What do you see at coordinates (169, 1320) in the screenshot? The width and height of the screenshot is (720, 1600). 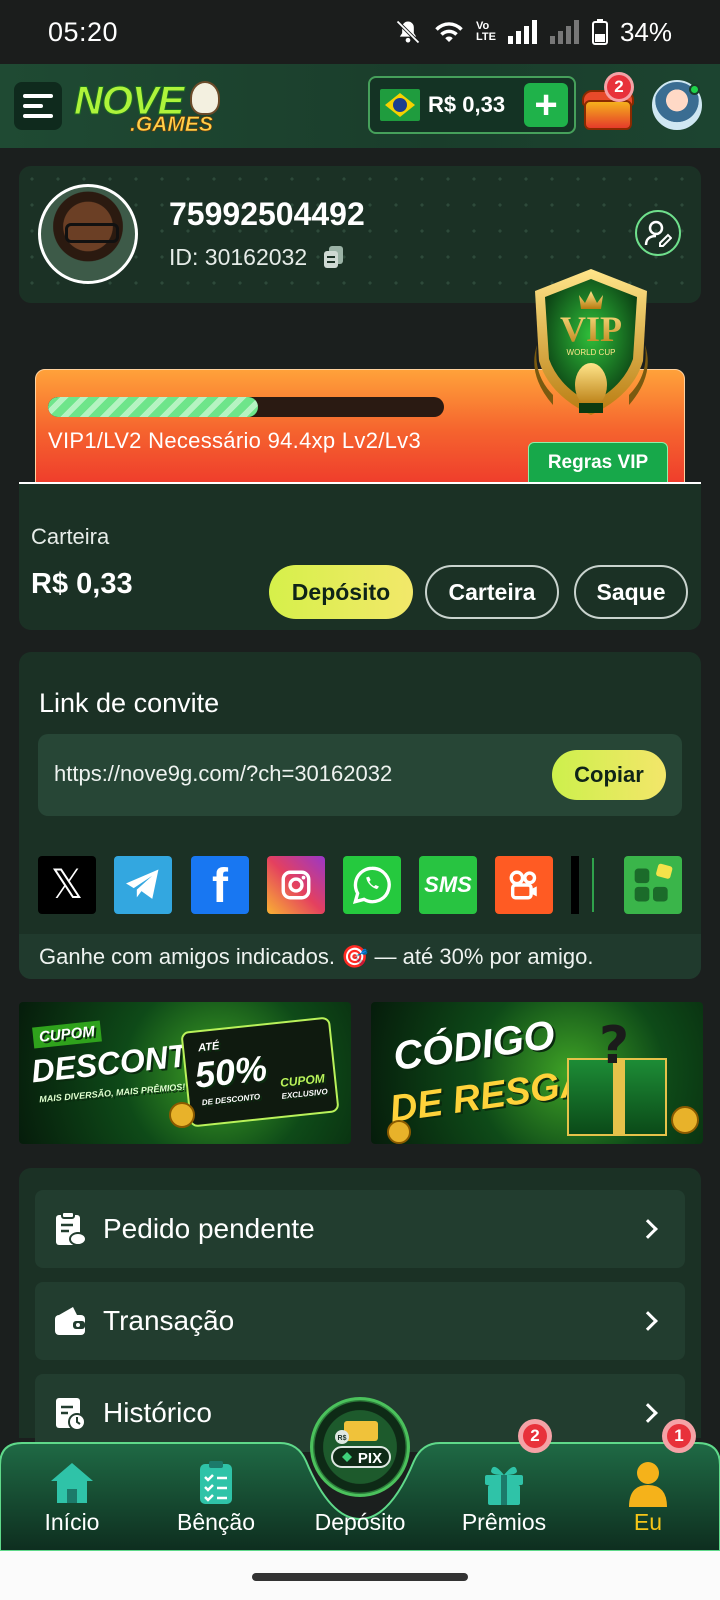 I see `menu-item-label: Transação` at bounding box center [169, 1320].